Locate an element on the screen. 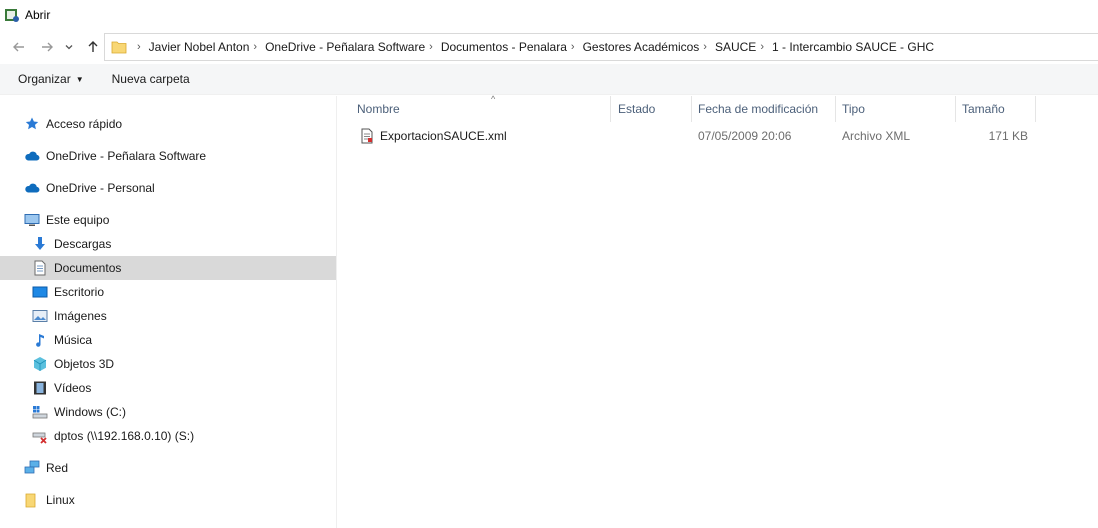  new-folder-label: Nueva carpeta is located at coordinates (150, 79).